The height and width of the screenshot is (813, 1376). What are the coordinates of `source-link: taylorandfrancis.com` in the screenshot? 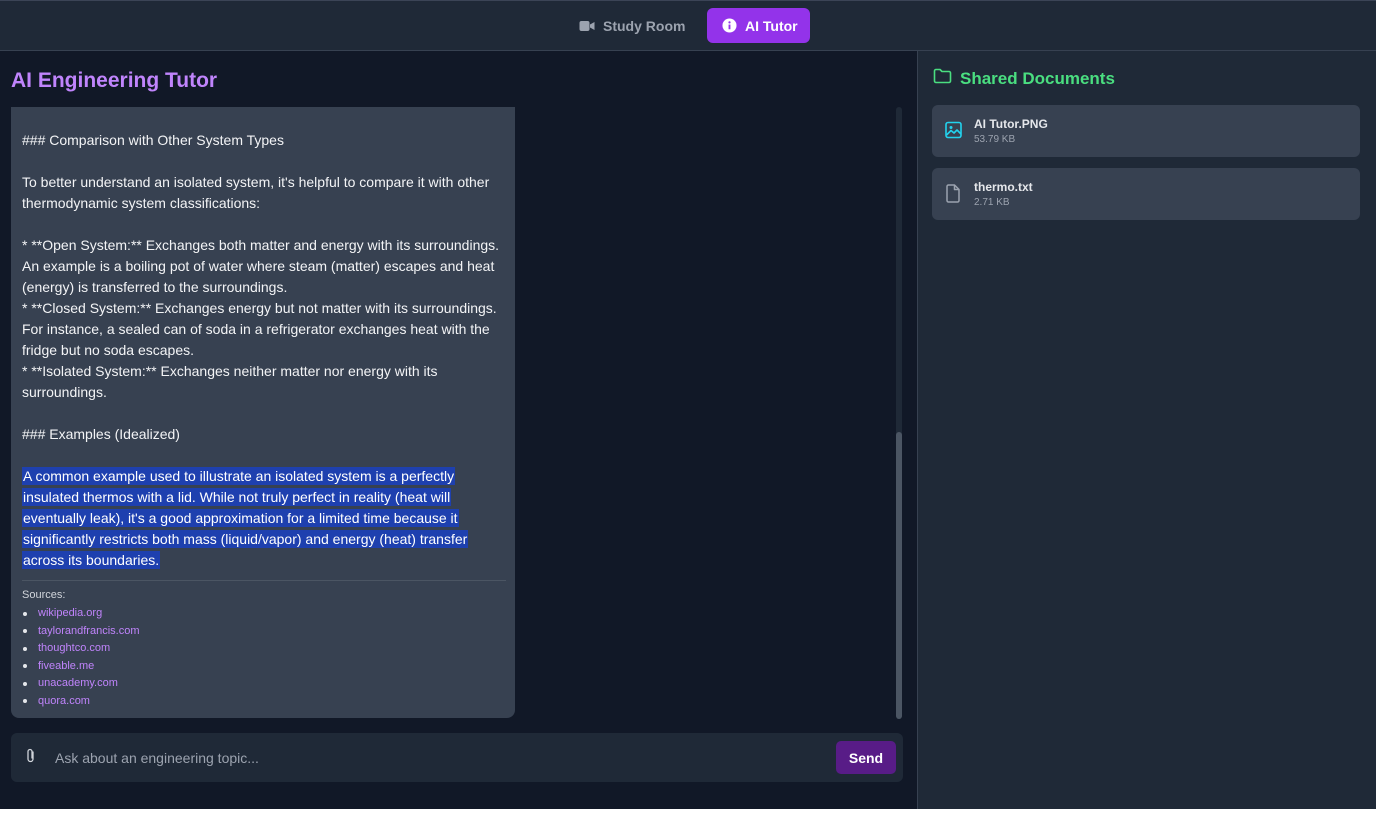 It's located at (89, 632).